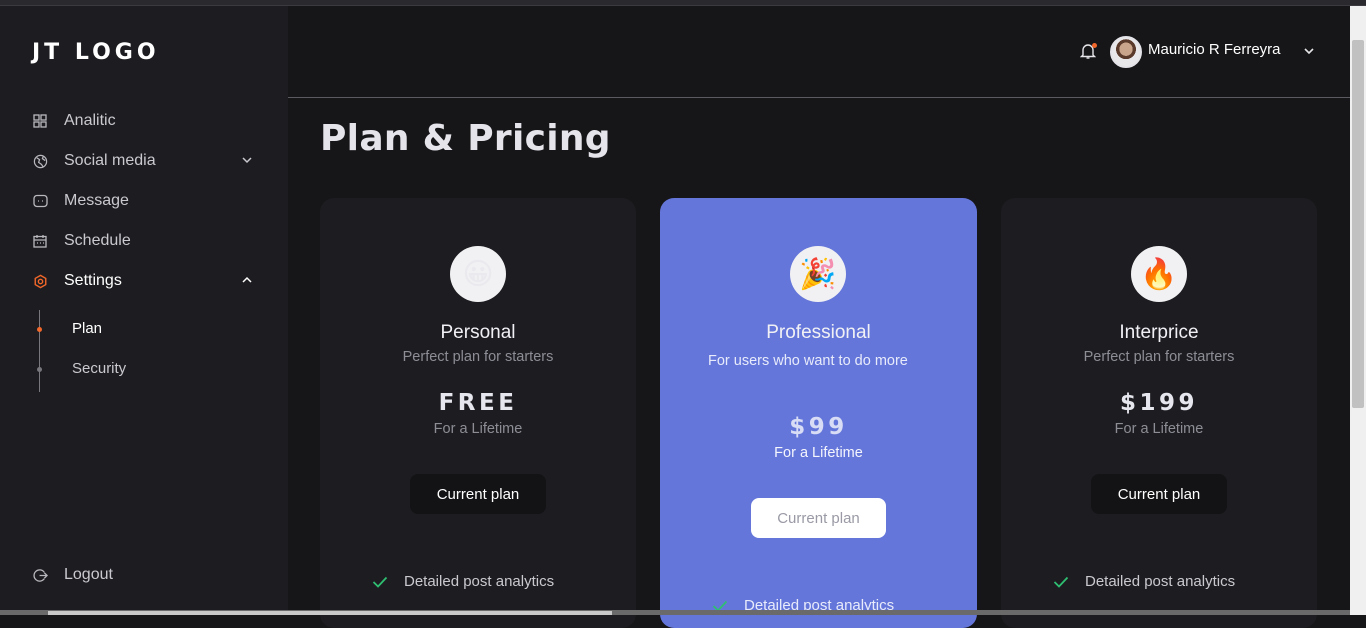 This screenshot has height=628, width=1366. Describe the element at coordinates (40, 161) in the screenshot. I see `globe-icon` at that location.